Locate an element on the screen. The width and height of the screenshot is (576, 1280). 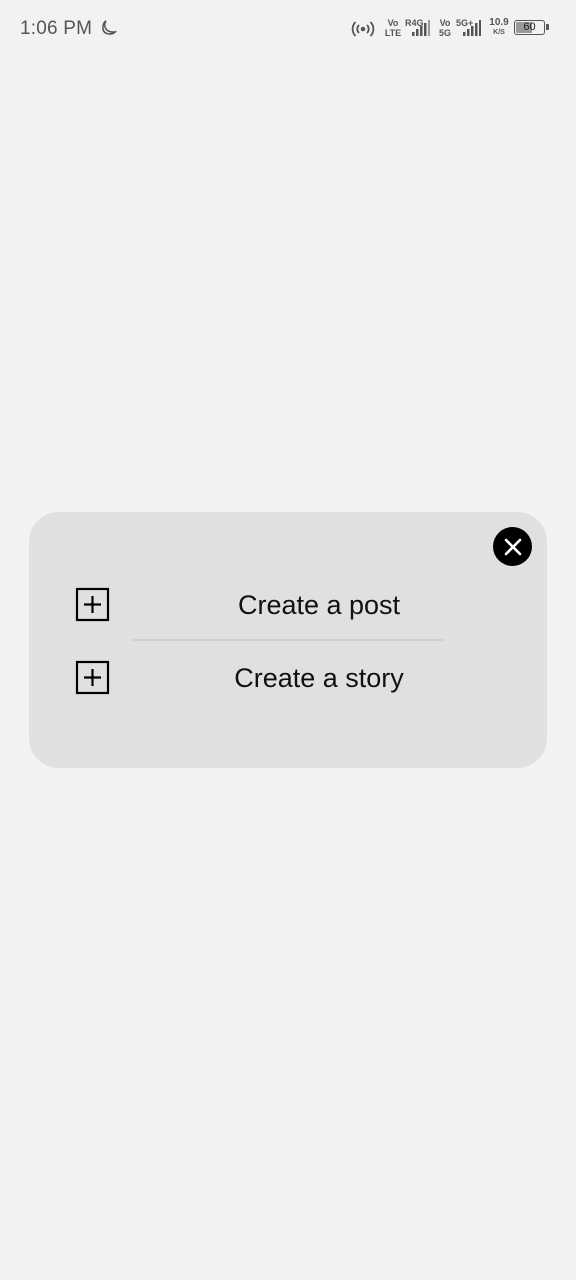
create-post-label: Create a post is located at coordinates (319, 605).